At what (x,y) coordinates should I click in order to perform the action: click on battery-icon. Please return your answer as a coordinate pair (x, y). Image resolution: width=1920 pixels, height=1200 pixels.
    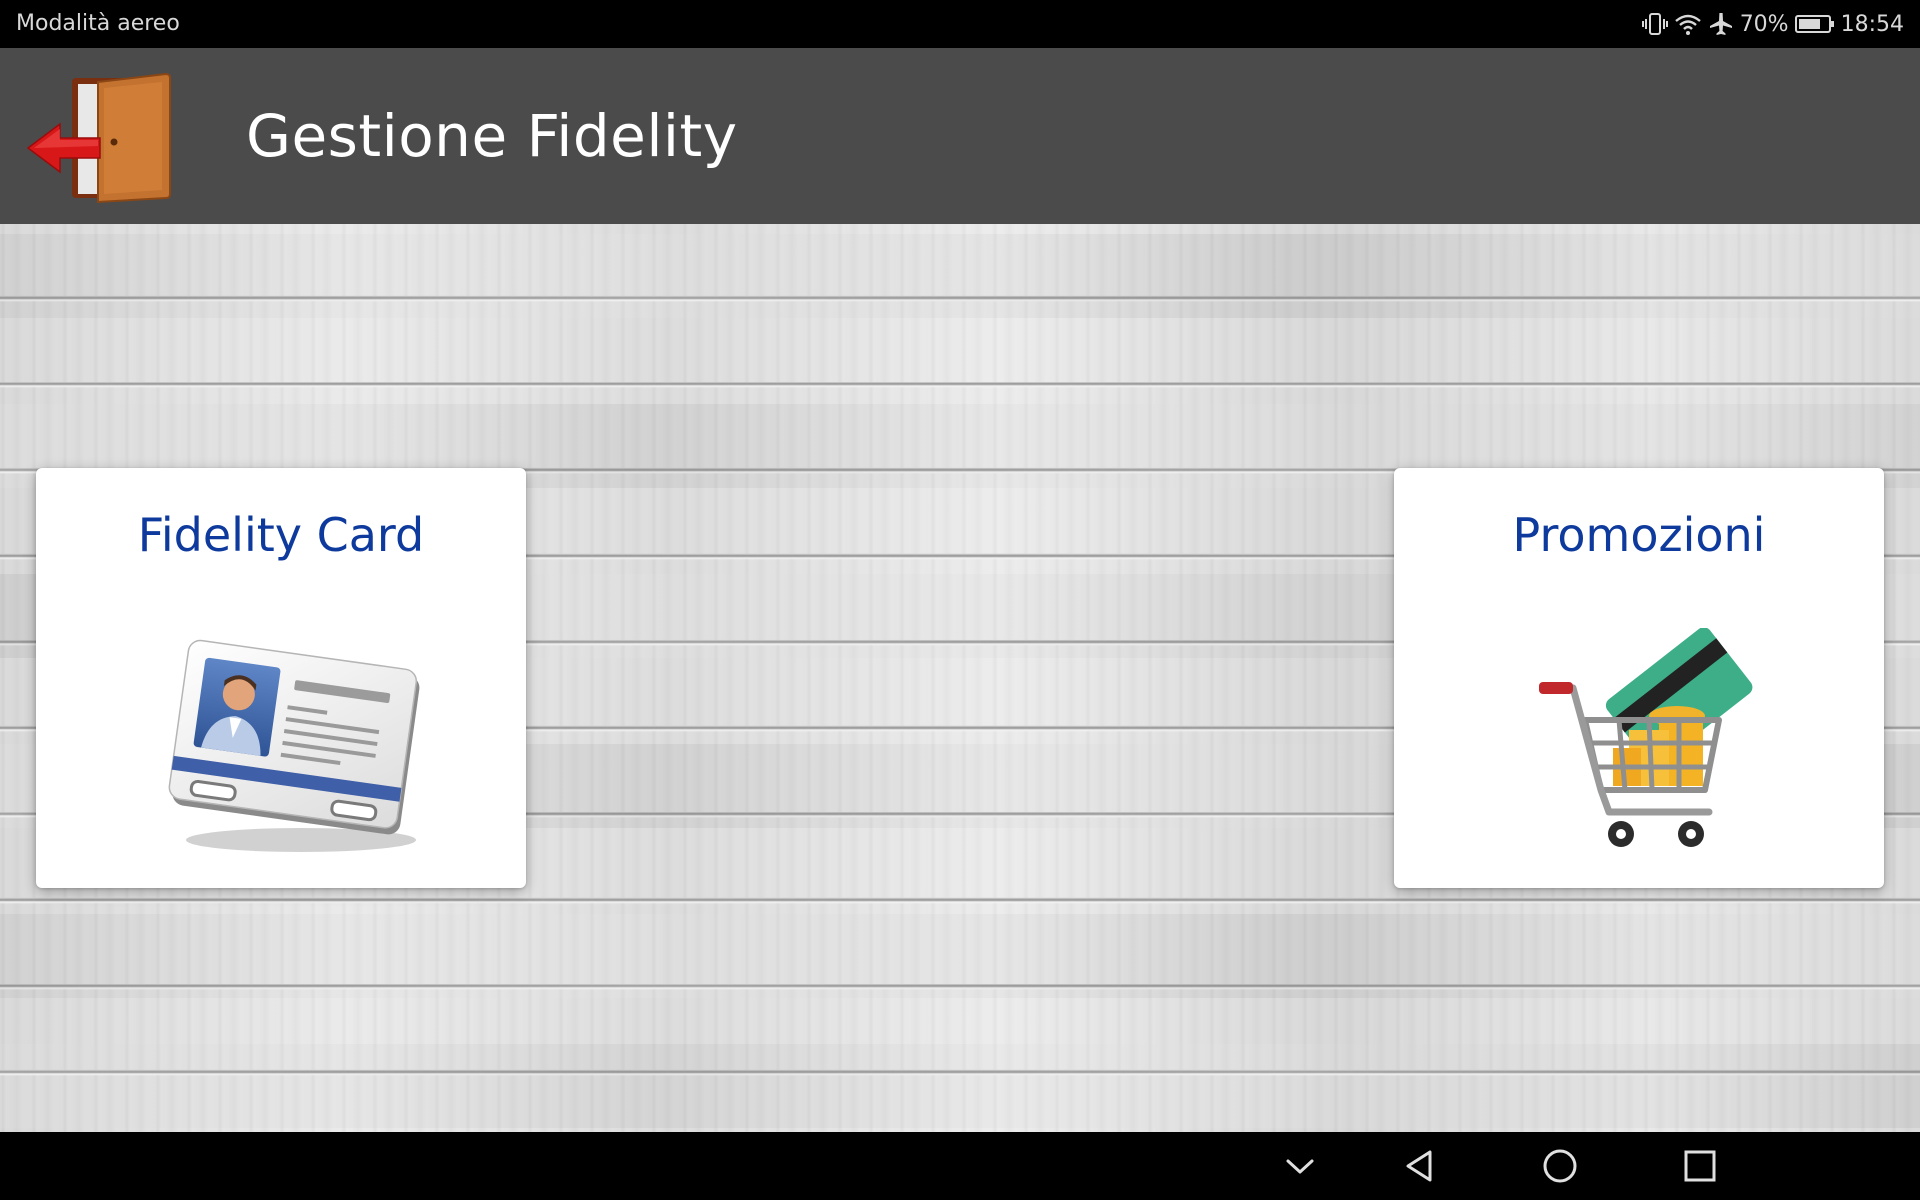
    Looking at the image, I should click on (1814, 24).